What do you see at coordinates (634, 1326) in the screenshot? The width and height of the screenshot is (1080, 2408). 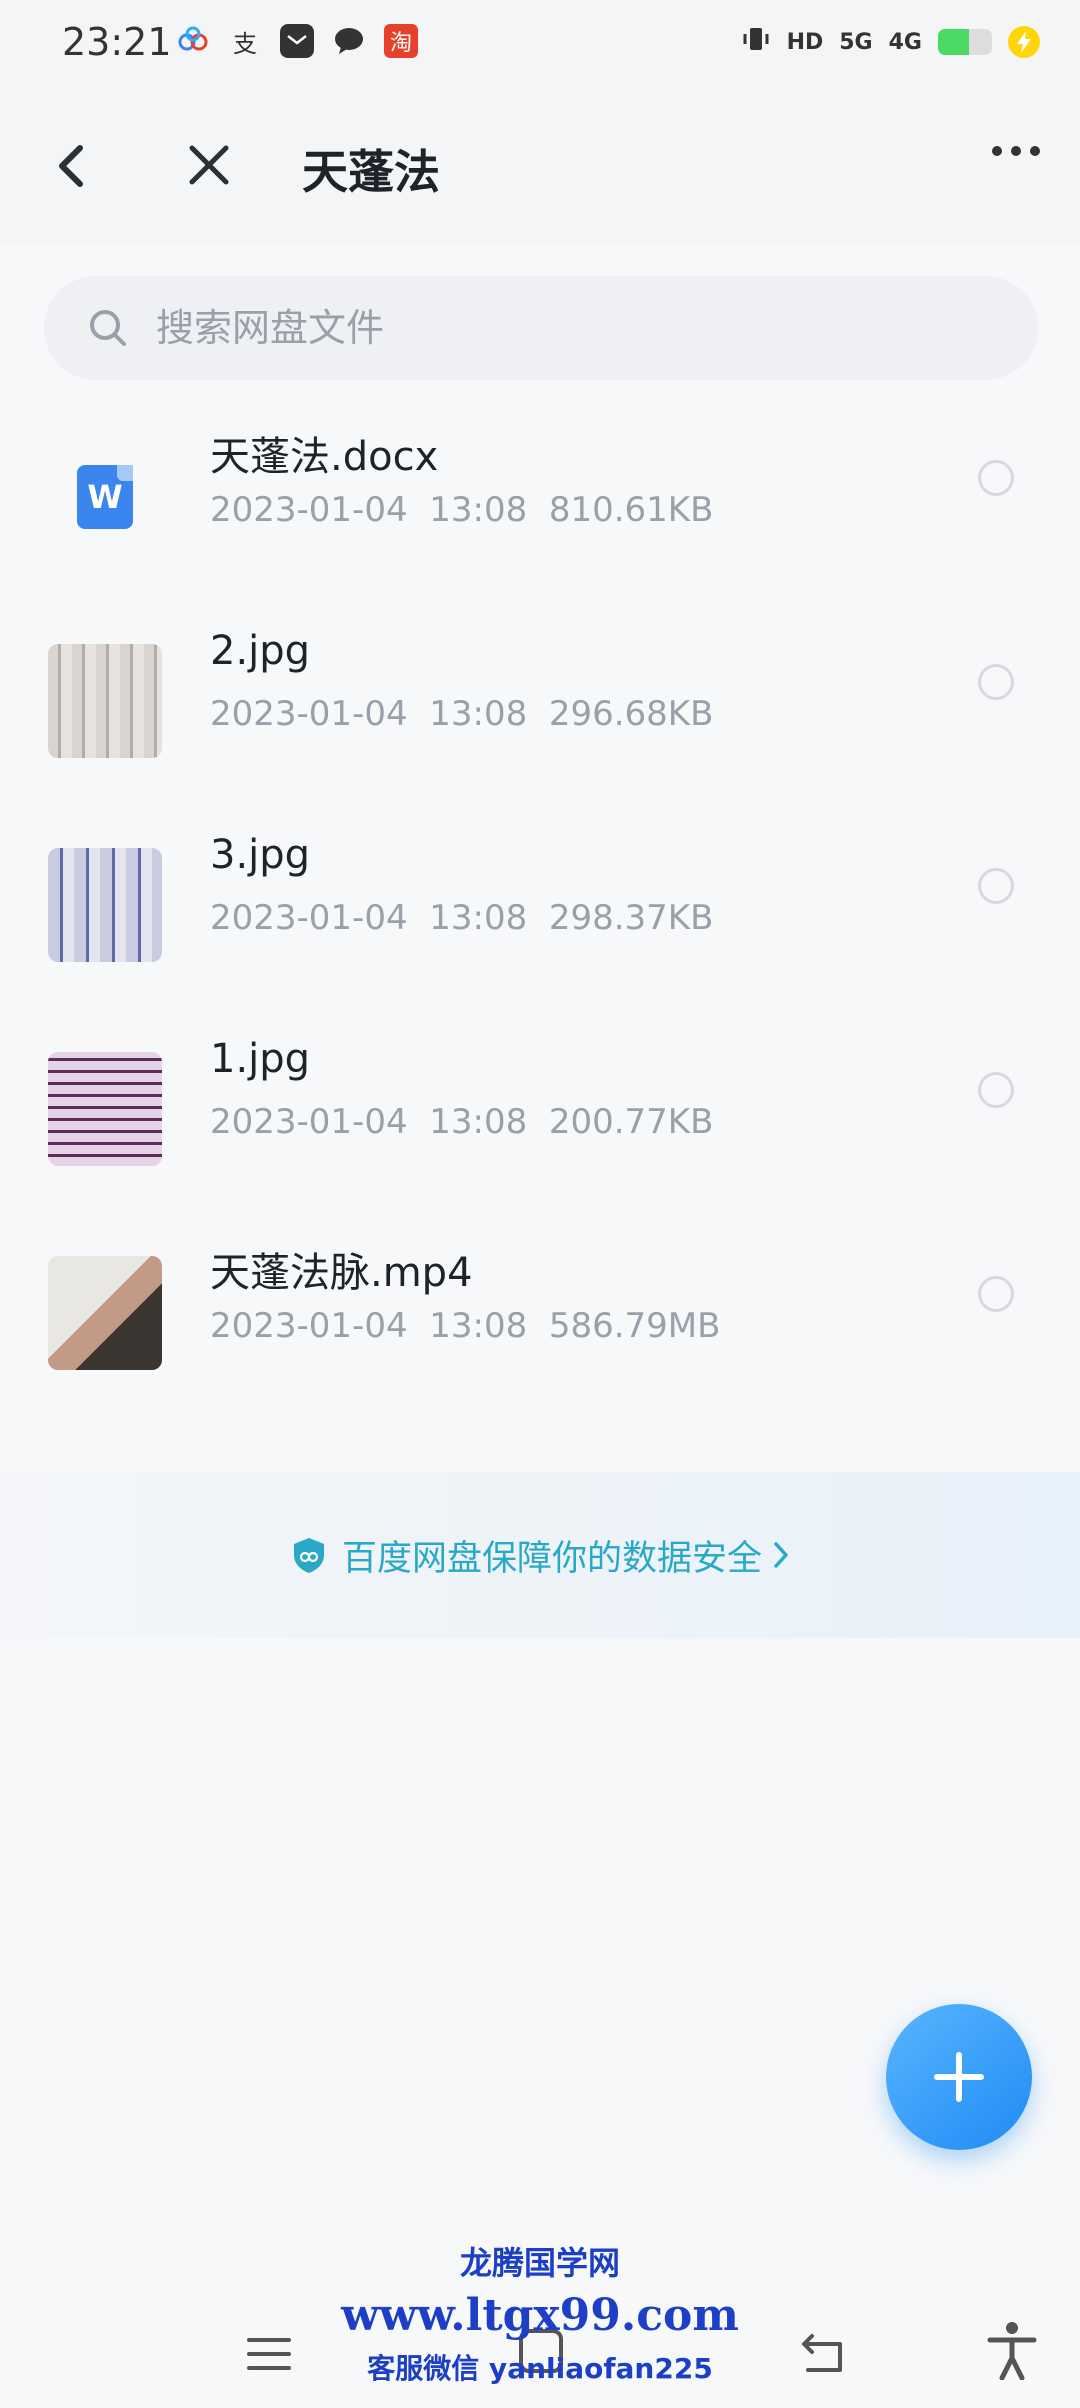 I see `file-size: 586.79MB` at bounding box center [634, 1326].